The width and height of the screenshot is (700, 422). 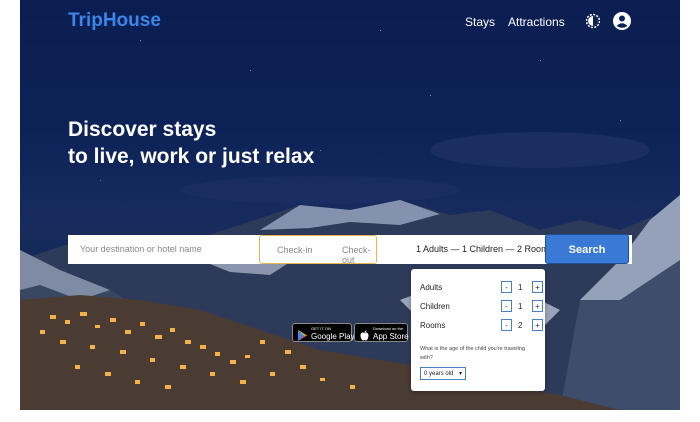 What do you see at coordinates (481, 307) in the screenshot?
I see `children-row: Children - 1 +` at bounding box center [481, 307].